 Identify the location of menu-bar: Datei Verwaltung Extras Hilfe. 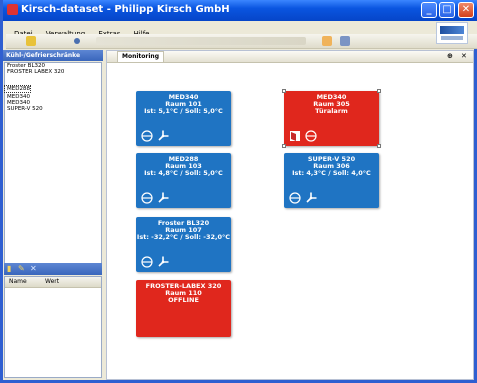
(241, 29).